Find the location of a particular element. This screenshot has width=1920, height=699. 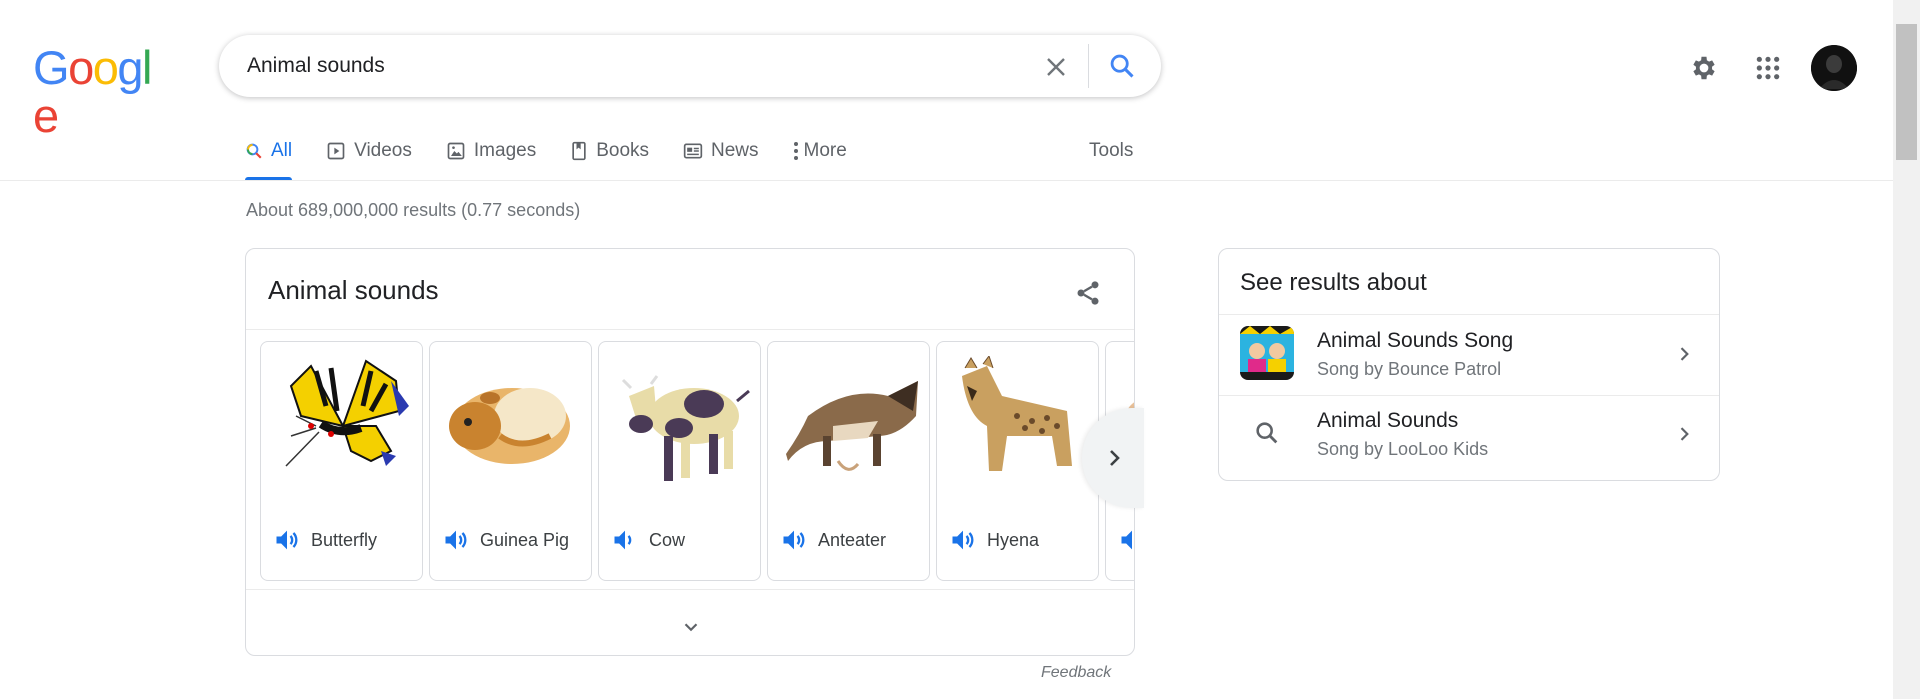

animal-name: Hyena is located at coordinates (1013, 539).